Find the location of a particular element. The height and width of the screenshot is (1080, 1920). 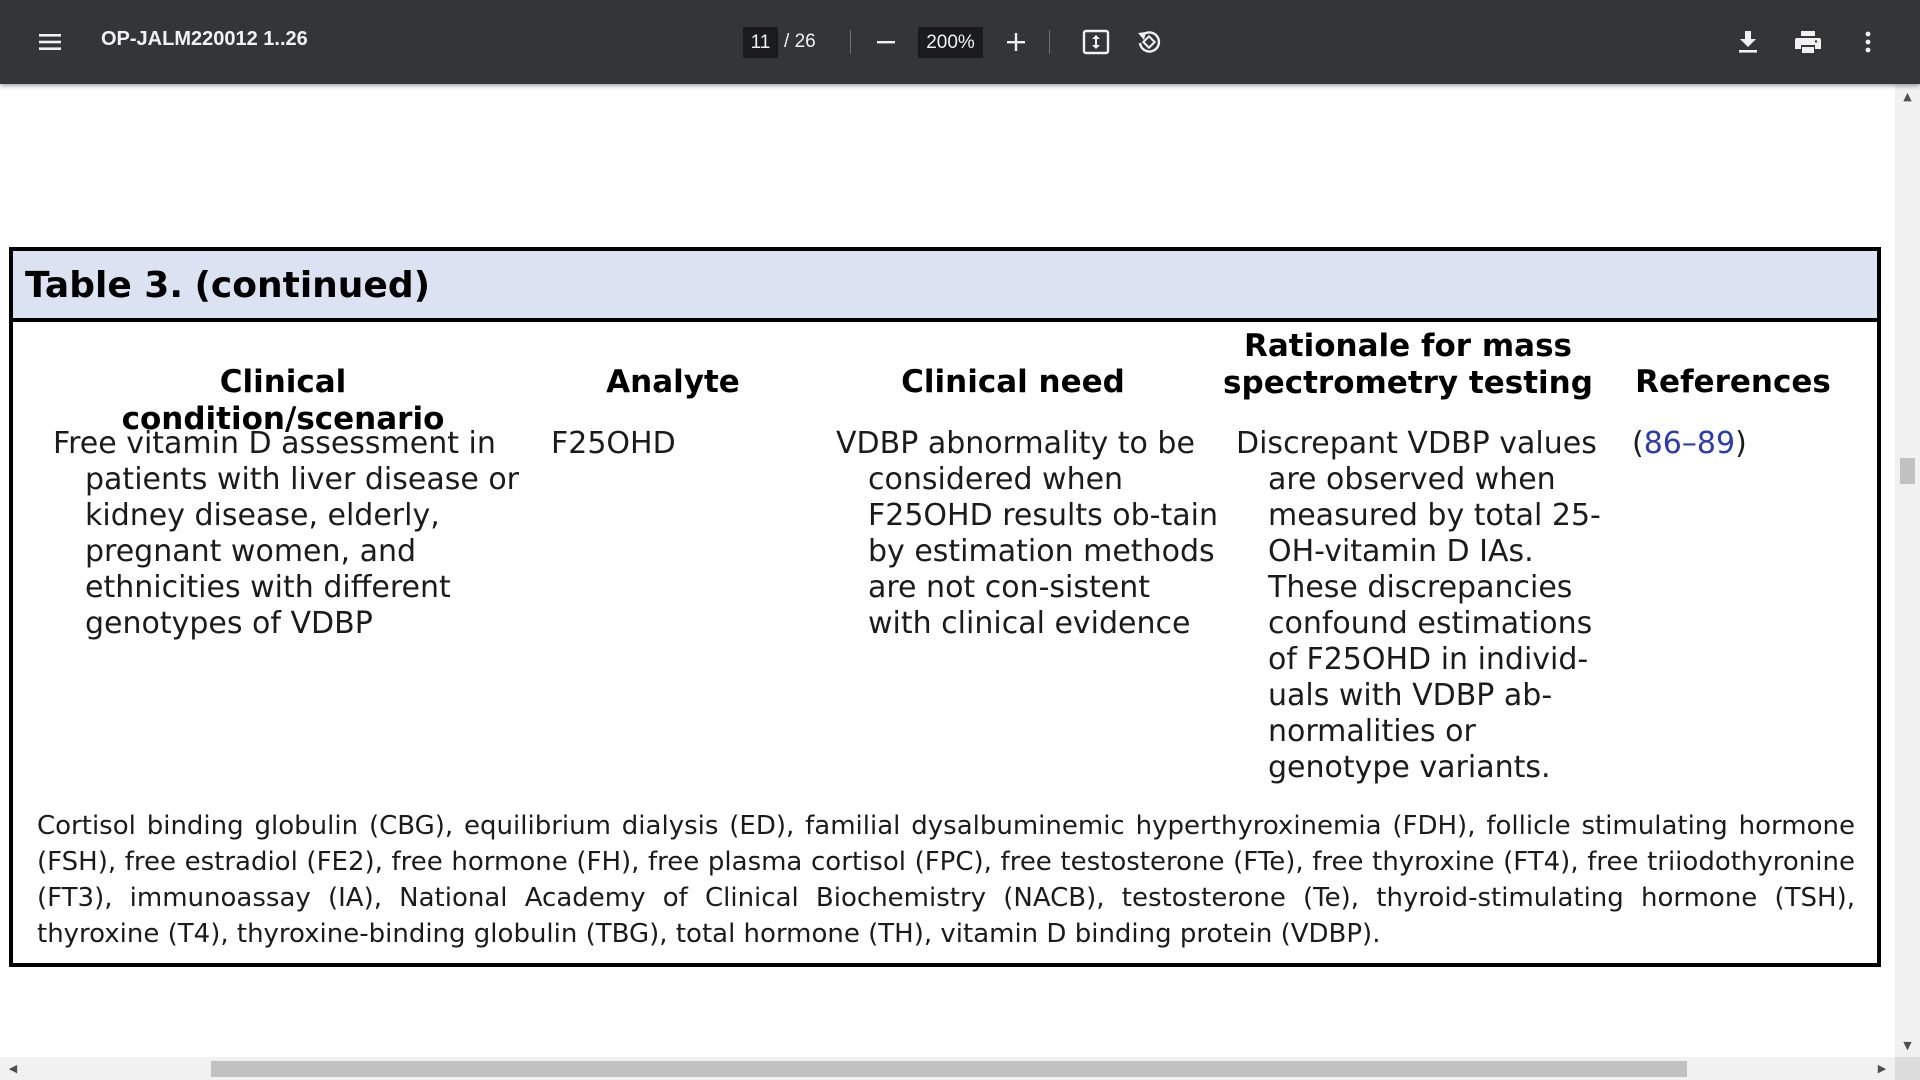

table-cell-references: (86–89) is located at coordinates (1737, 444).